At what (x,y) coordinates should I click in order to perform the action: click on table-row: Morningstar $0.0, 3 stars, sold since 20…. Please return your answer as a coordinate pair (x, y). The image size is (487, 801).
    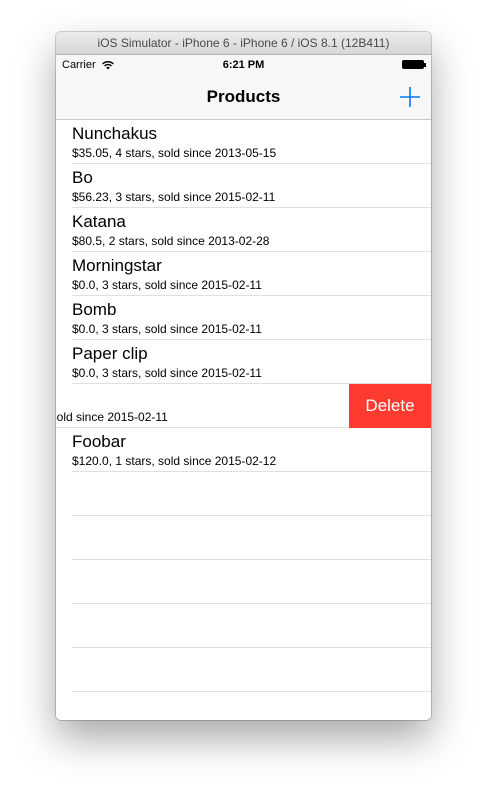
    Looking at the image, I should click on (251, 274).